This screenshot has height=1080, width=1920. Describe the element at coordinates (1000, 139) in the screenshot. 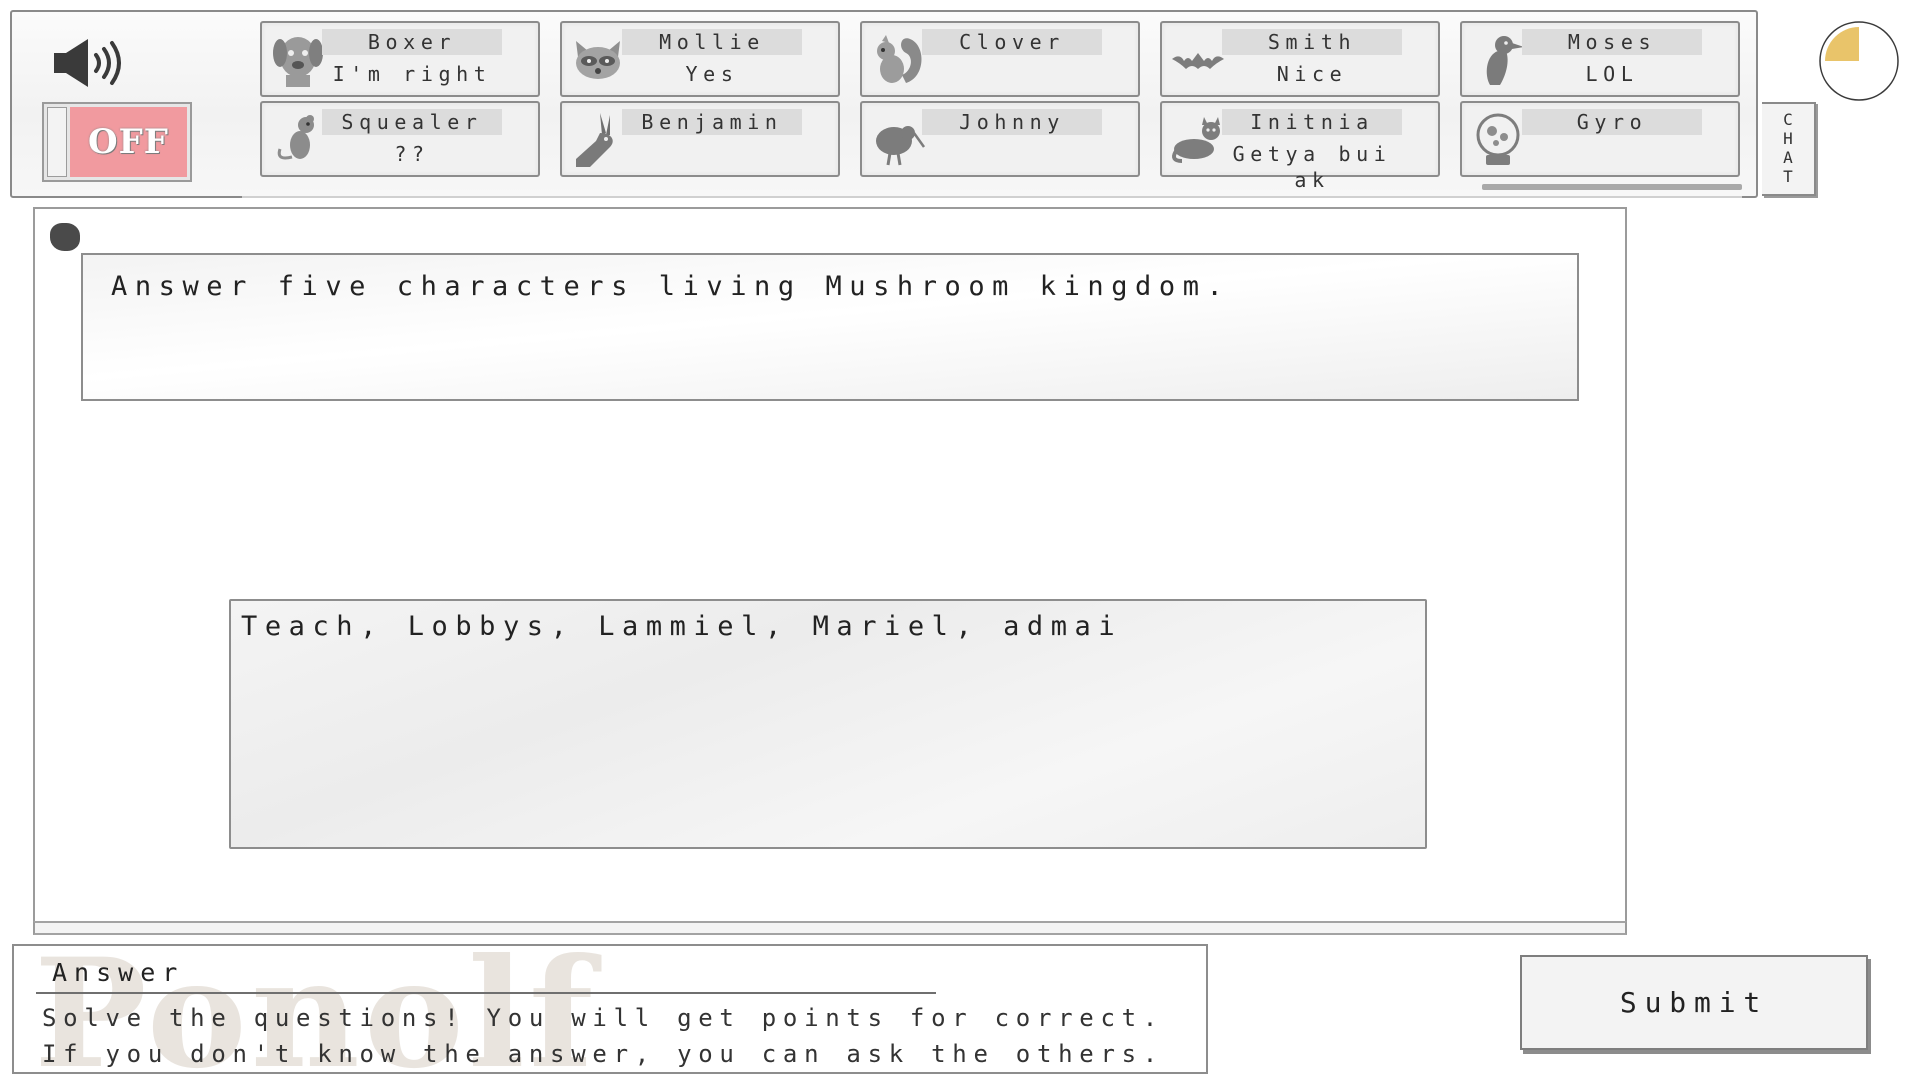

I see `player-card-johnny: Johnny` at that location.